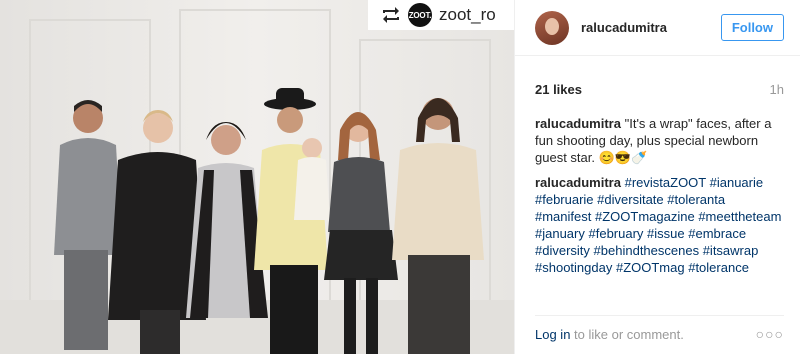  Describe the element at coordinates (560, 233) in the screenshot. I see `hashtag-link: #january` at that location.